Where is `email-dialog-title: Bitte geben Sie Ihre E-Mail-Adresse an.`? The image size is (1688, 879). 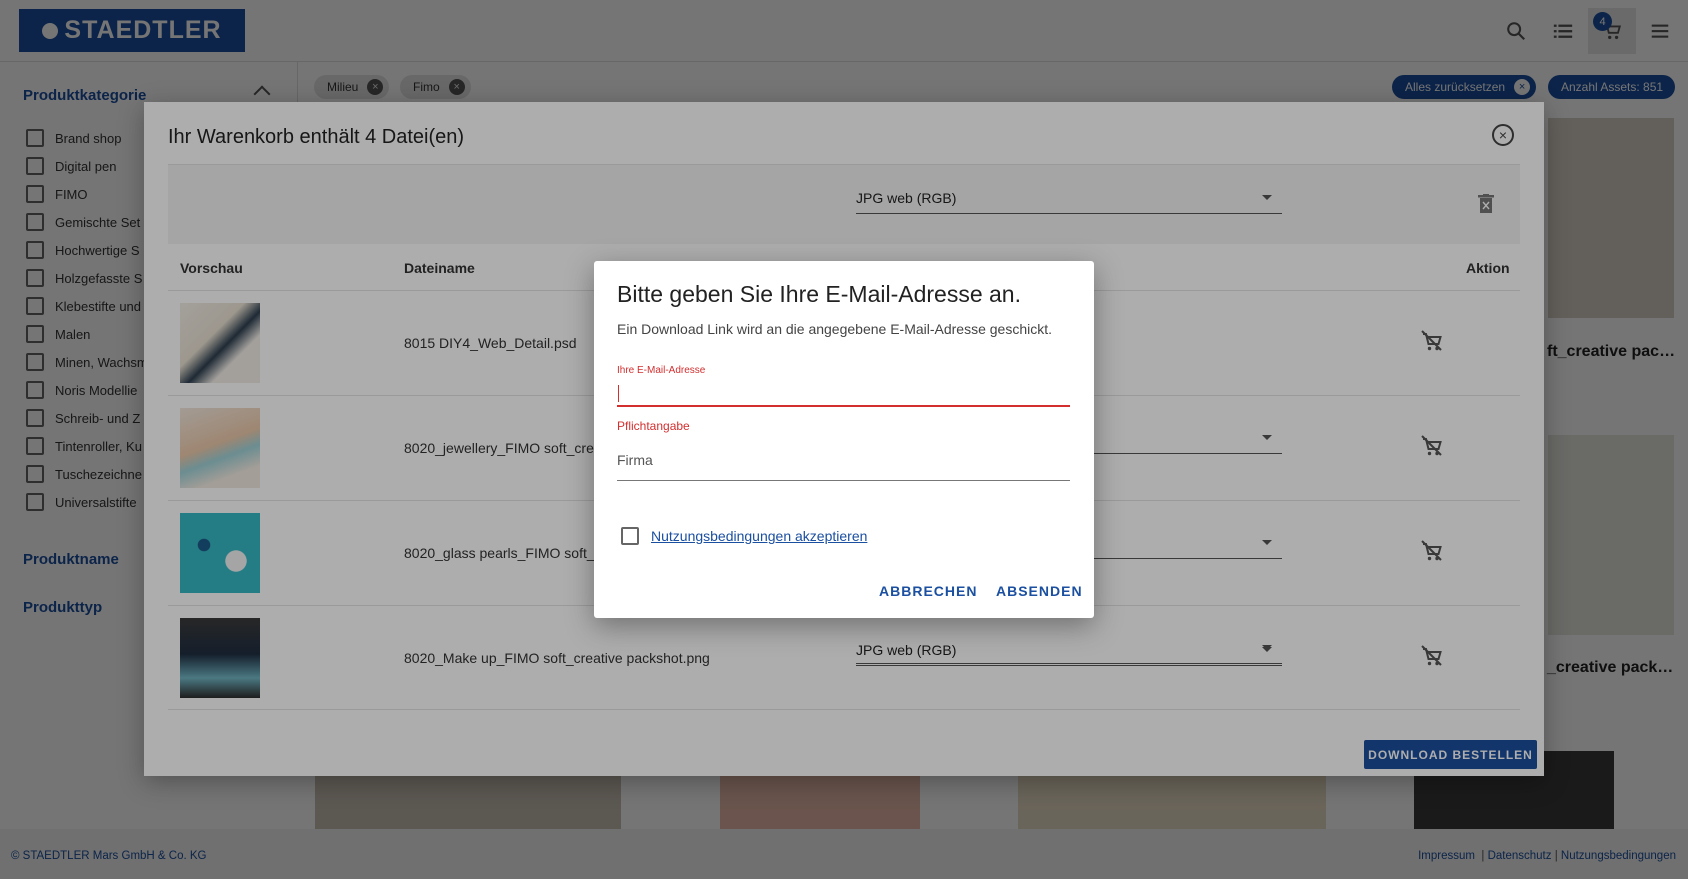 email-dialog-title: Bitte geben Sie Ihre E-Mail-Adresse an. is located at coordinates (819, 294).